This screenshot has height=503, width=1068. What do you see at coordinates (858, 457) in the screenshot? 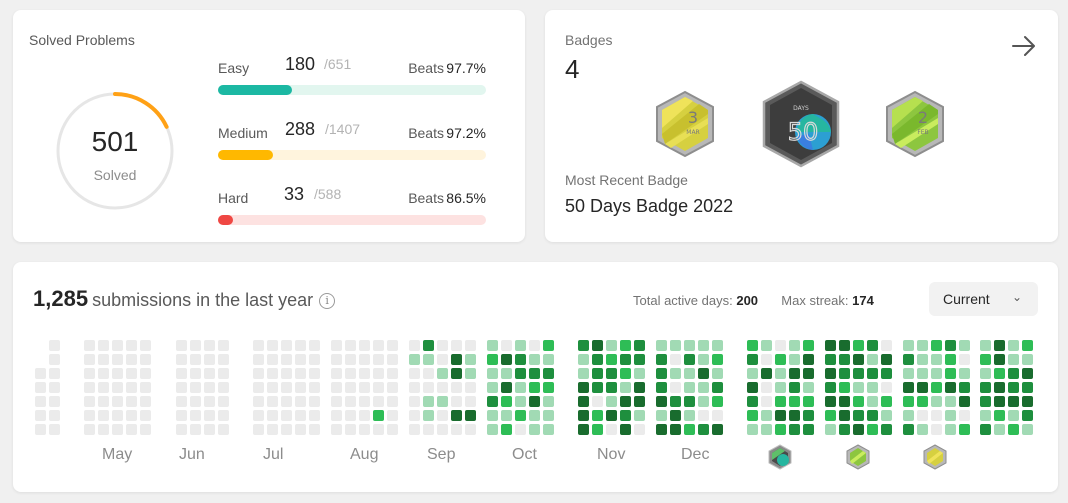
I see `badge-feb-small-icon` at bounding box center [858, 457].